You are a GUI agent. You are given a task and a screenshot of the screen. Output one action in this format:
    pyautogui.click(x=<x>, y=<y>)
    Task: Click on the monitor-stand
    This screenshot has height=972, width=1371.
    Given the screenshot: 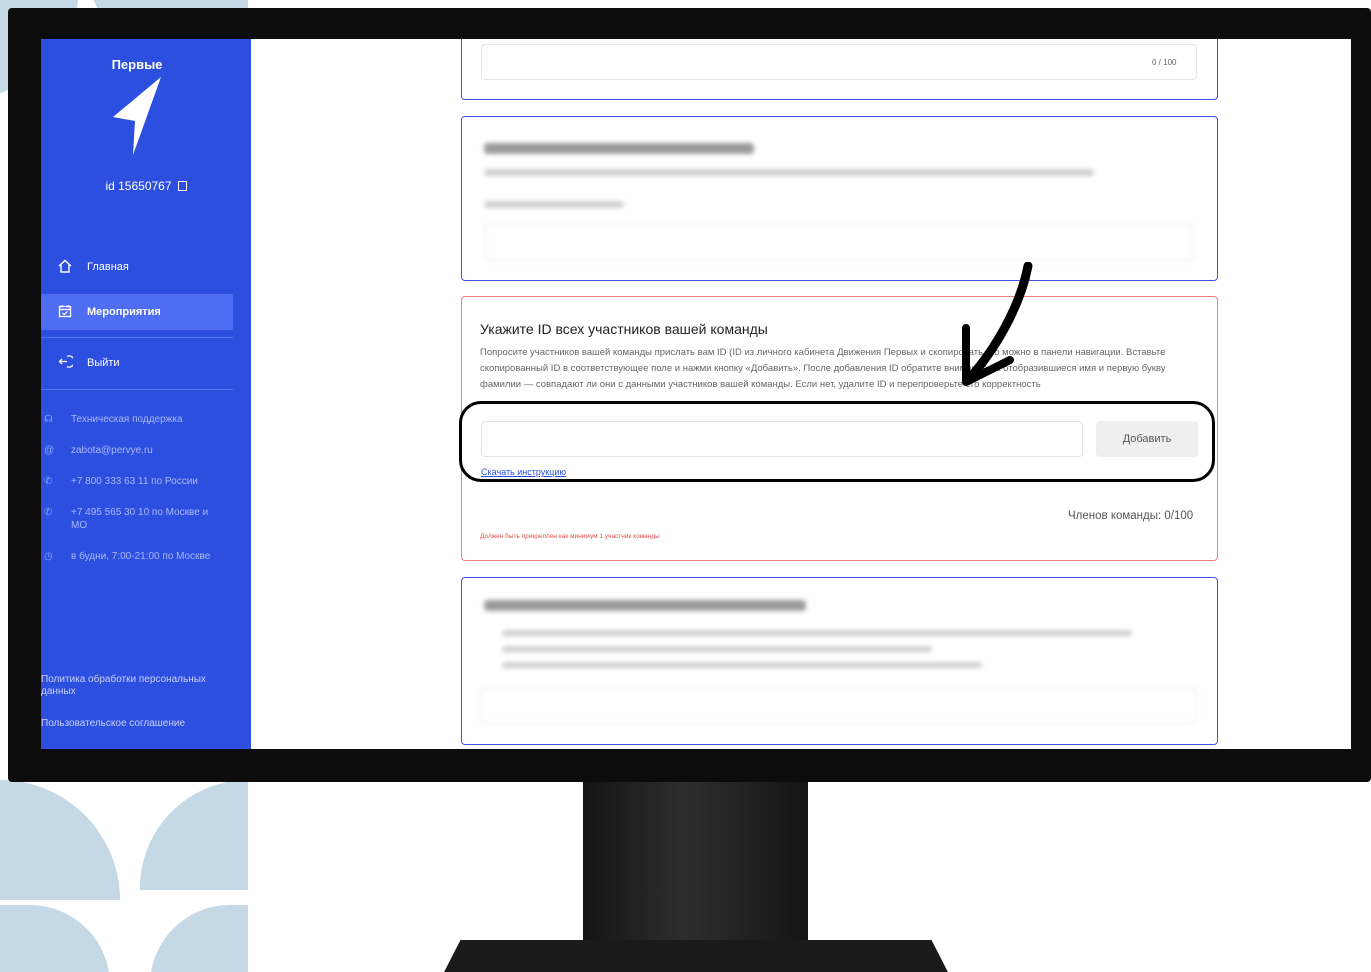 What is the action you would take?
    pyautogui.click(x=695, y=861)
    